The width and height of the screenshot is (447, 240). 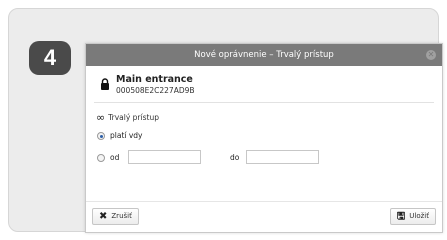 I want to click on cancel-button-label: Zrušiť, so click(x=121, y=216).